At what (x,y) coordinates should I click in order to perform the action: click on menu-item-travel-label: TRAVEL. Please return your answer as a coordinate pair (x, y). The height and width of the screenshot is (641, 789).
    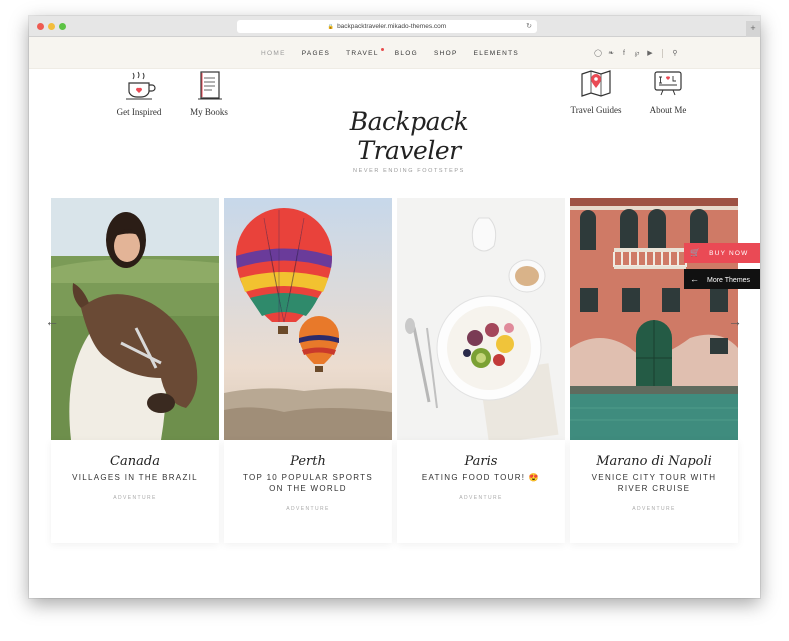
    Looking at the image, I should click on (362, 53).